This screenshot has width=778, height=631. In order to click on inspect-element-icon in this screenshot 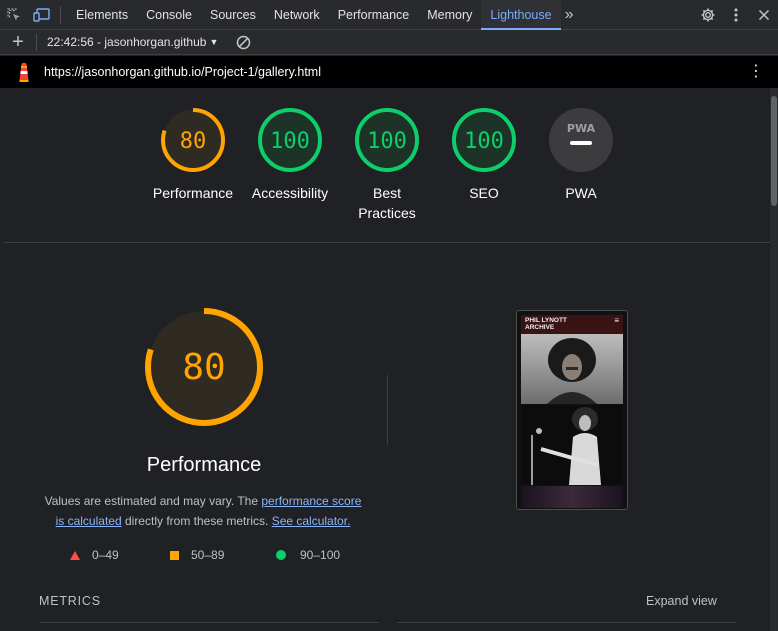, I will do `click(14, 15)`.